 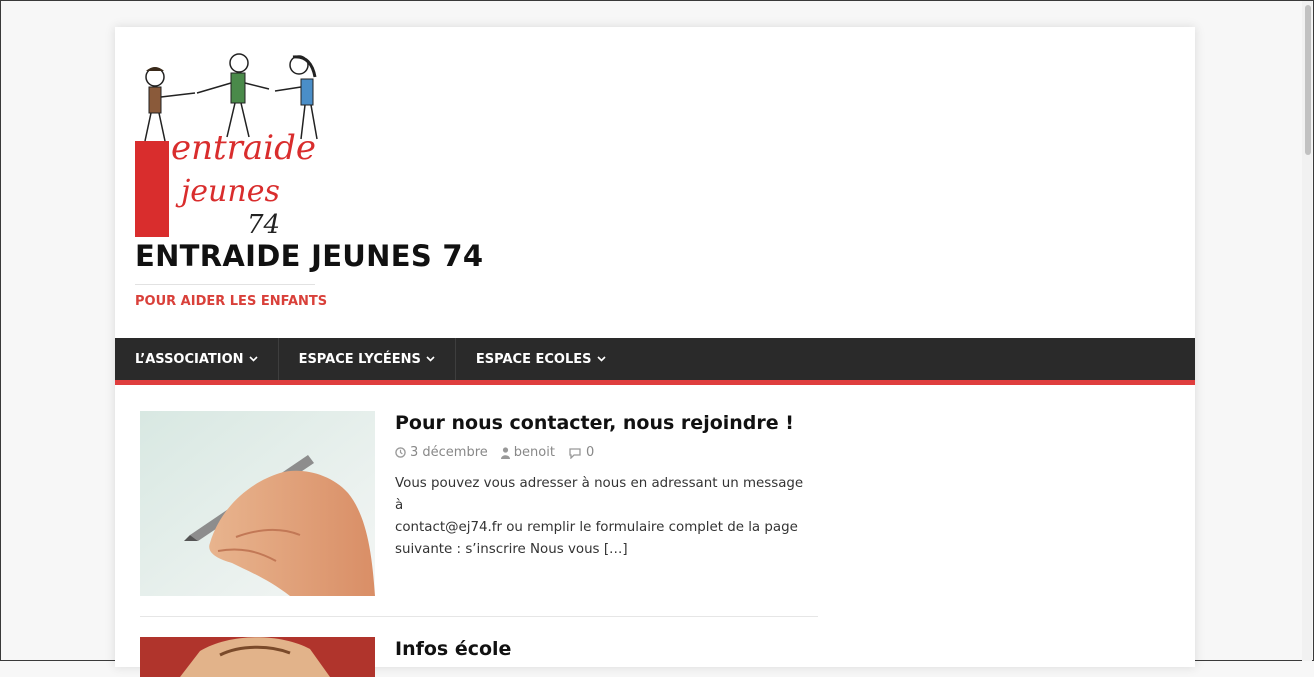 I want to click on nav-item-label: ESPACE LYCÉENS, so click(x=359, y=359).